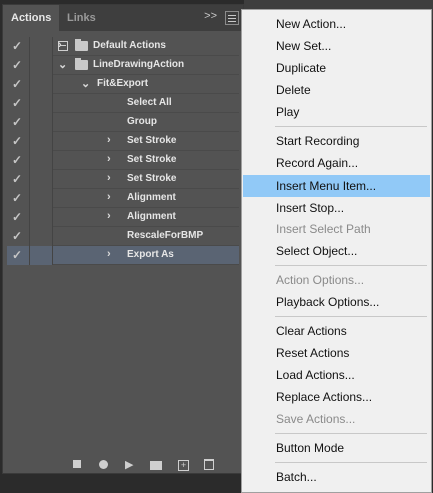 This screenshot has height=493, width=433. Describe the element at coordinates (123, 464) in the screenshot. I see `bottom-toolbar: ▶ +` at that location.